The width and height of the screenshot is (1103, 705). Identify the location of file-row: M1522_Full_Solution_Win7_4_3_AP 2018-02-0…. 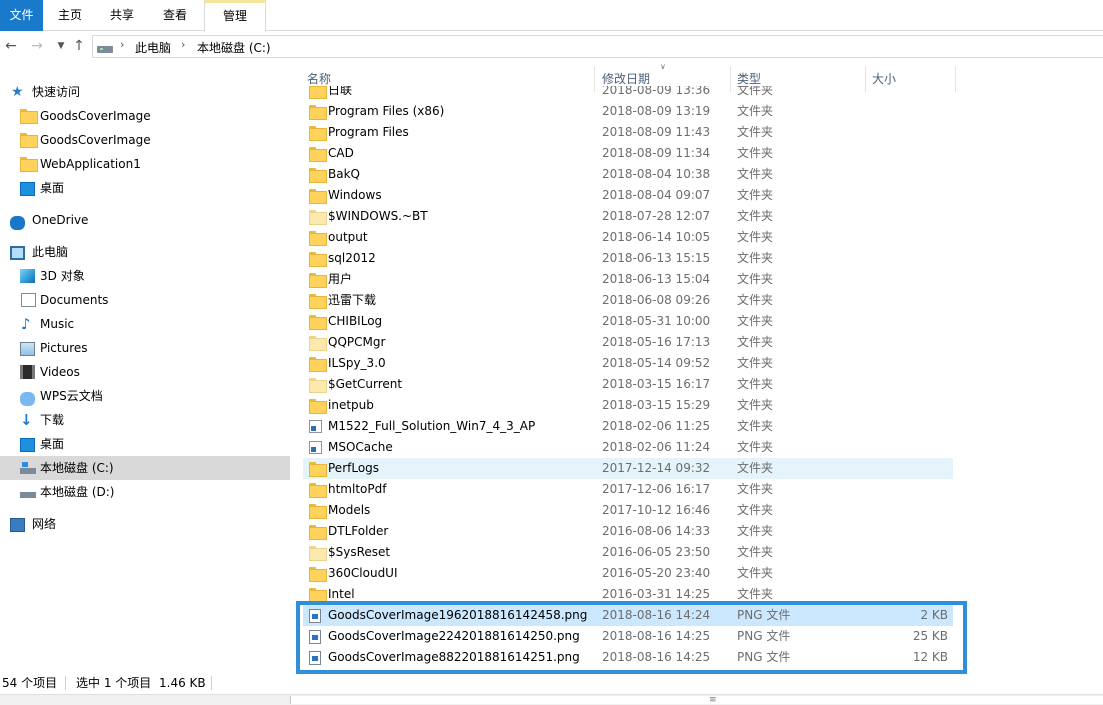
(628, 426).